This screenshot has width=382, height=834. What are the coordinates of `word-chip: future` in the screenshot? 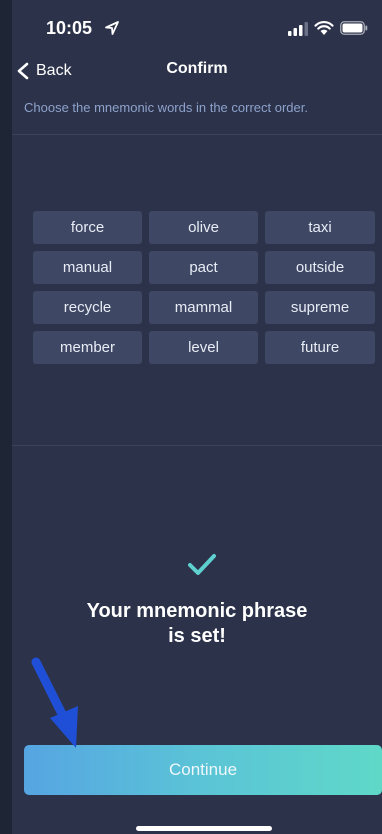 It's located at (320, 347).